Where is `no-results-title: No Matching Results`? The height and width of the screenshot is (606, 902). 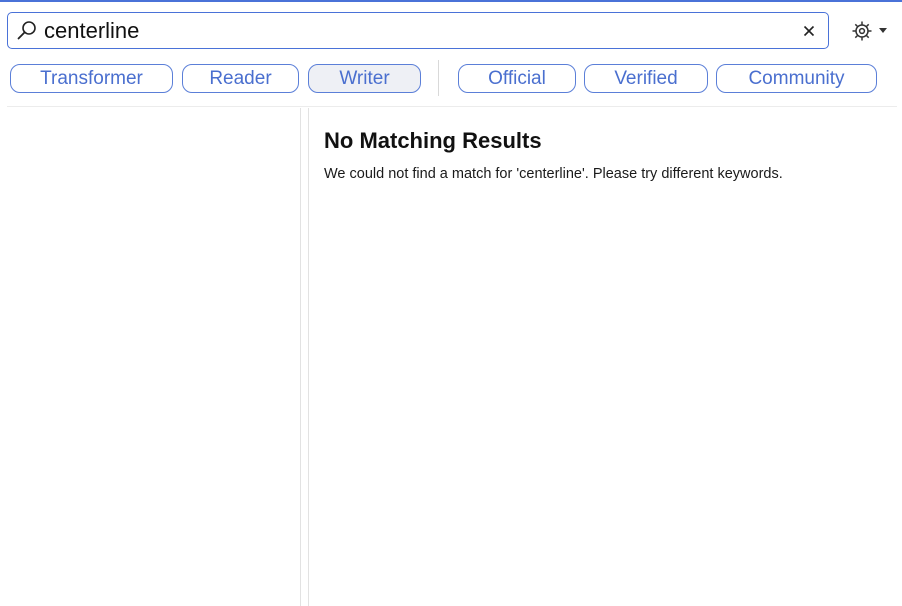 no-results-title: No Matching Results is located at coordinates (433, 140).